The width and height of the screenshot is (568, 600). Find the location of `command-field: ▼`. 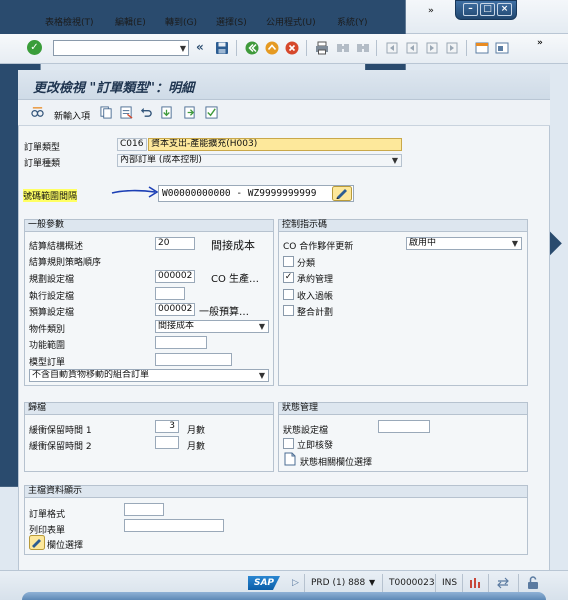

command-field: ▼ is located at coordinates (121, 48).